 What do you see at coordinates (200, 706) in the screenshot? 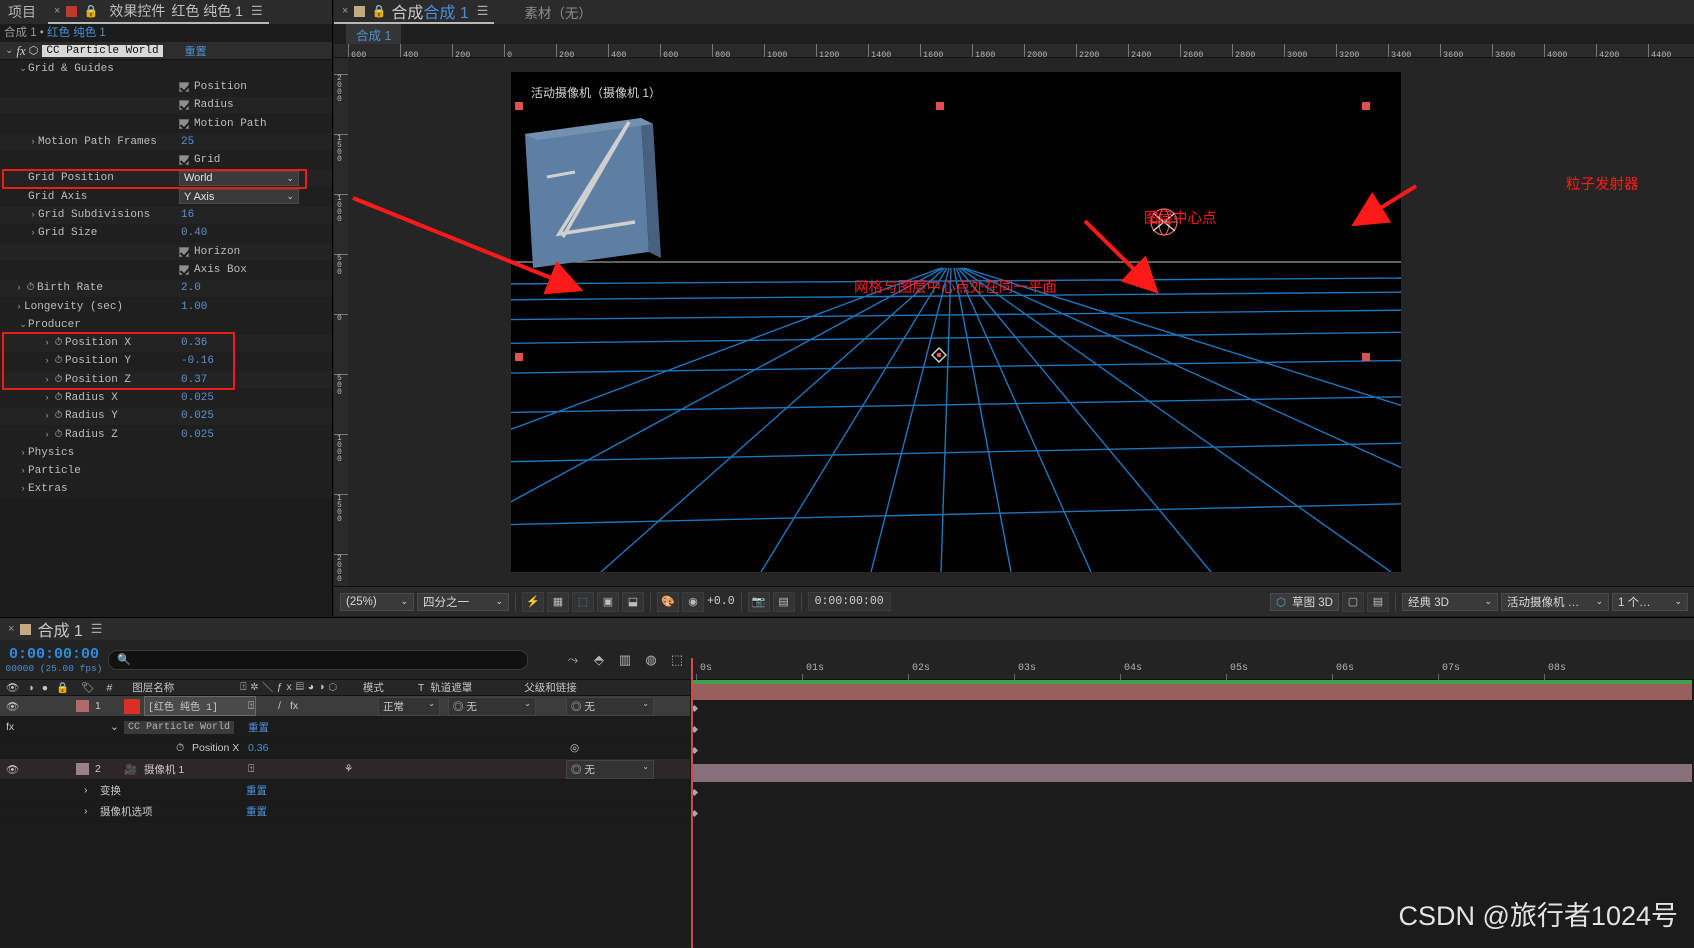
I see `layer-name: [红色 纯色 1]` at bounding box center [200, 706].